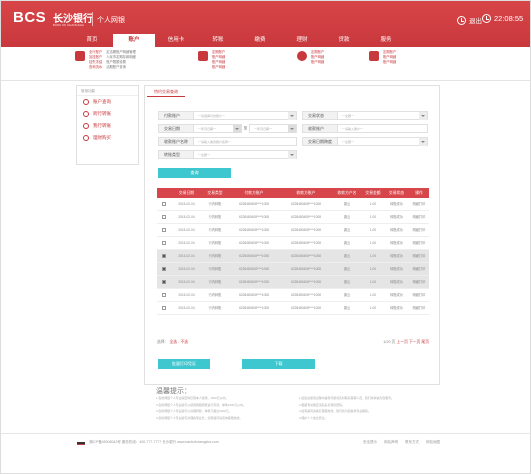  Describe the element at coordinates (166, 92) in the screenshot. I see `tab-special-query: 特约交易查询` at that location.